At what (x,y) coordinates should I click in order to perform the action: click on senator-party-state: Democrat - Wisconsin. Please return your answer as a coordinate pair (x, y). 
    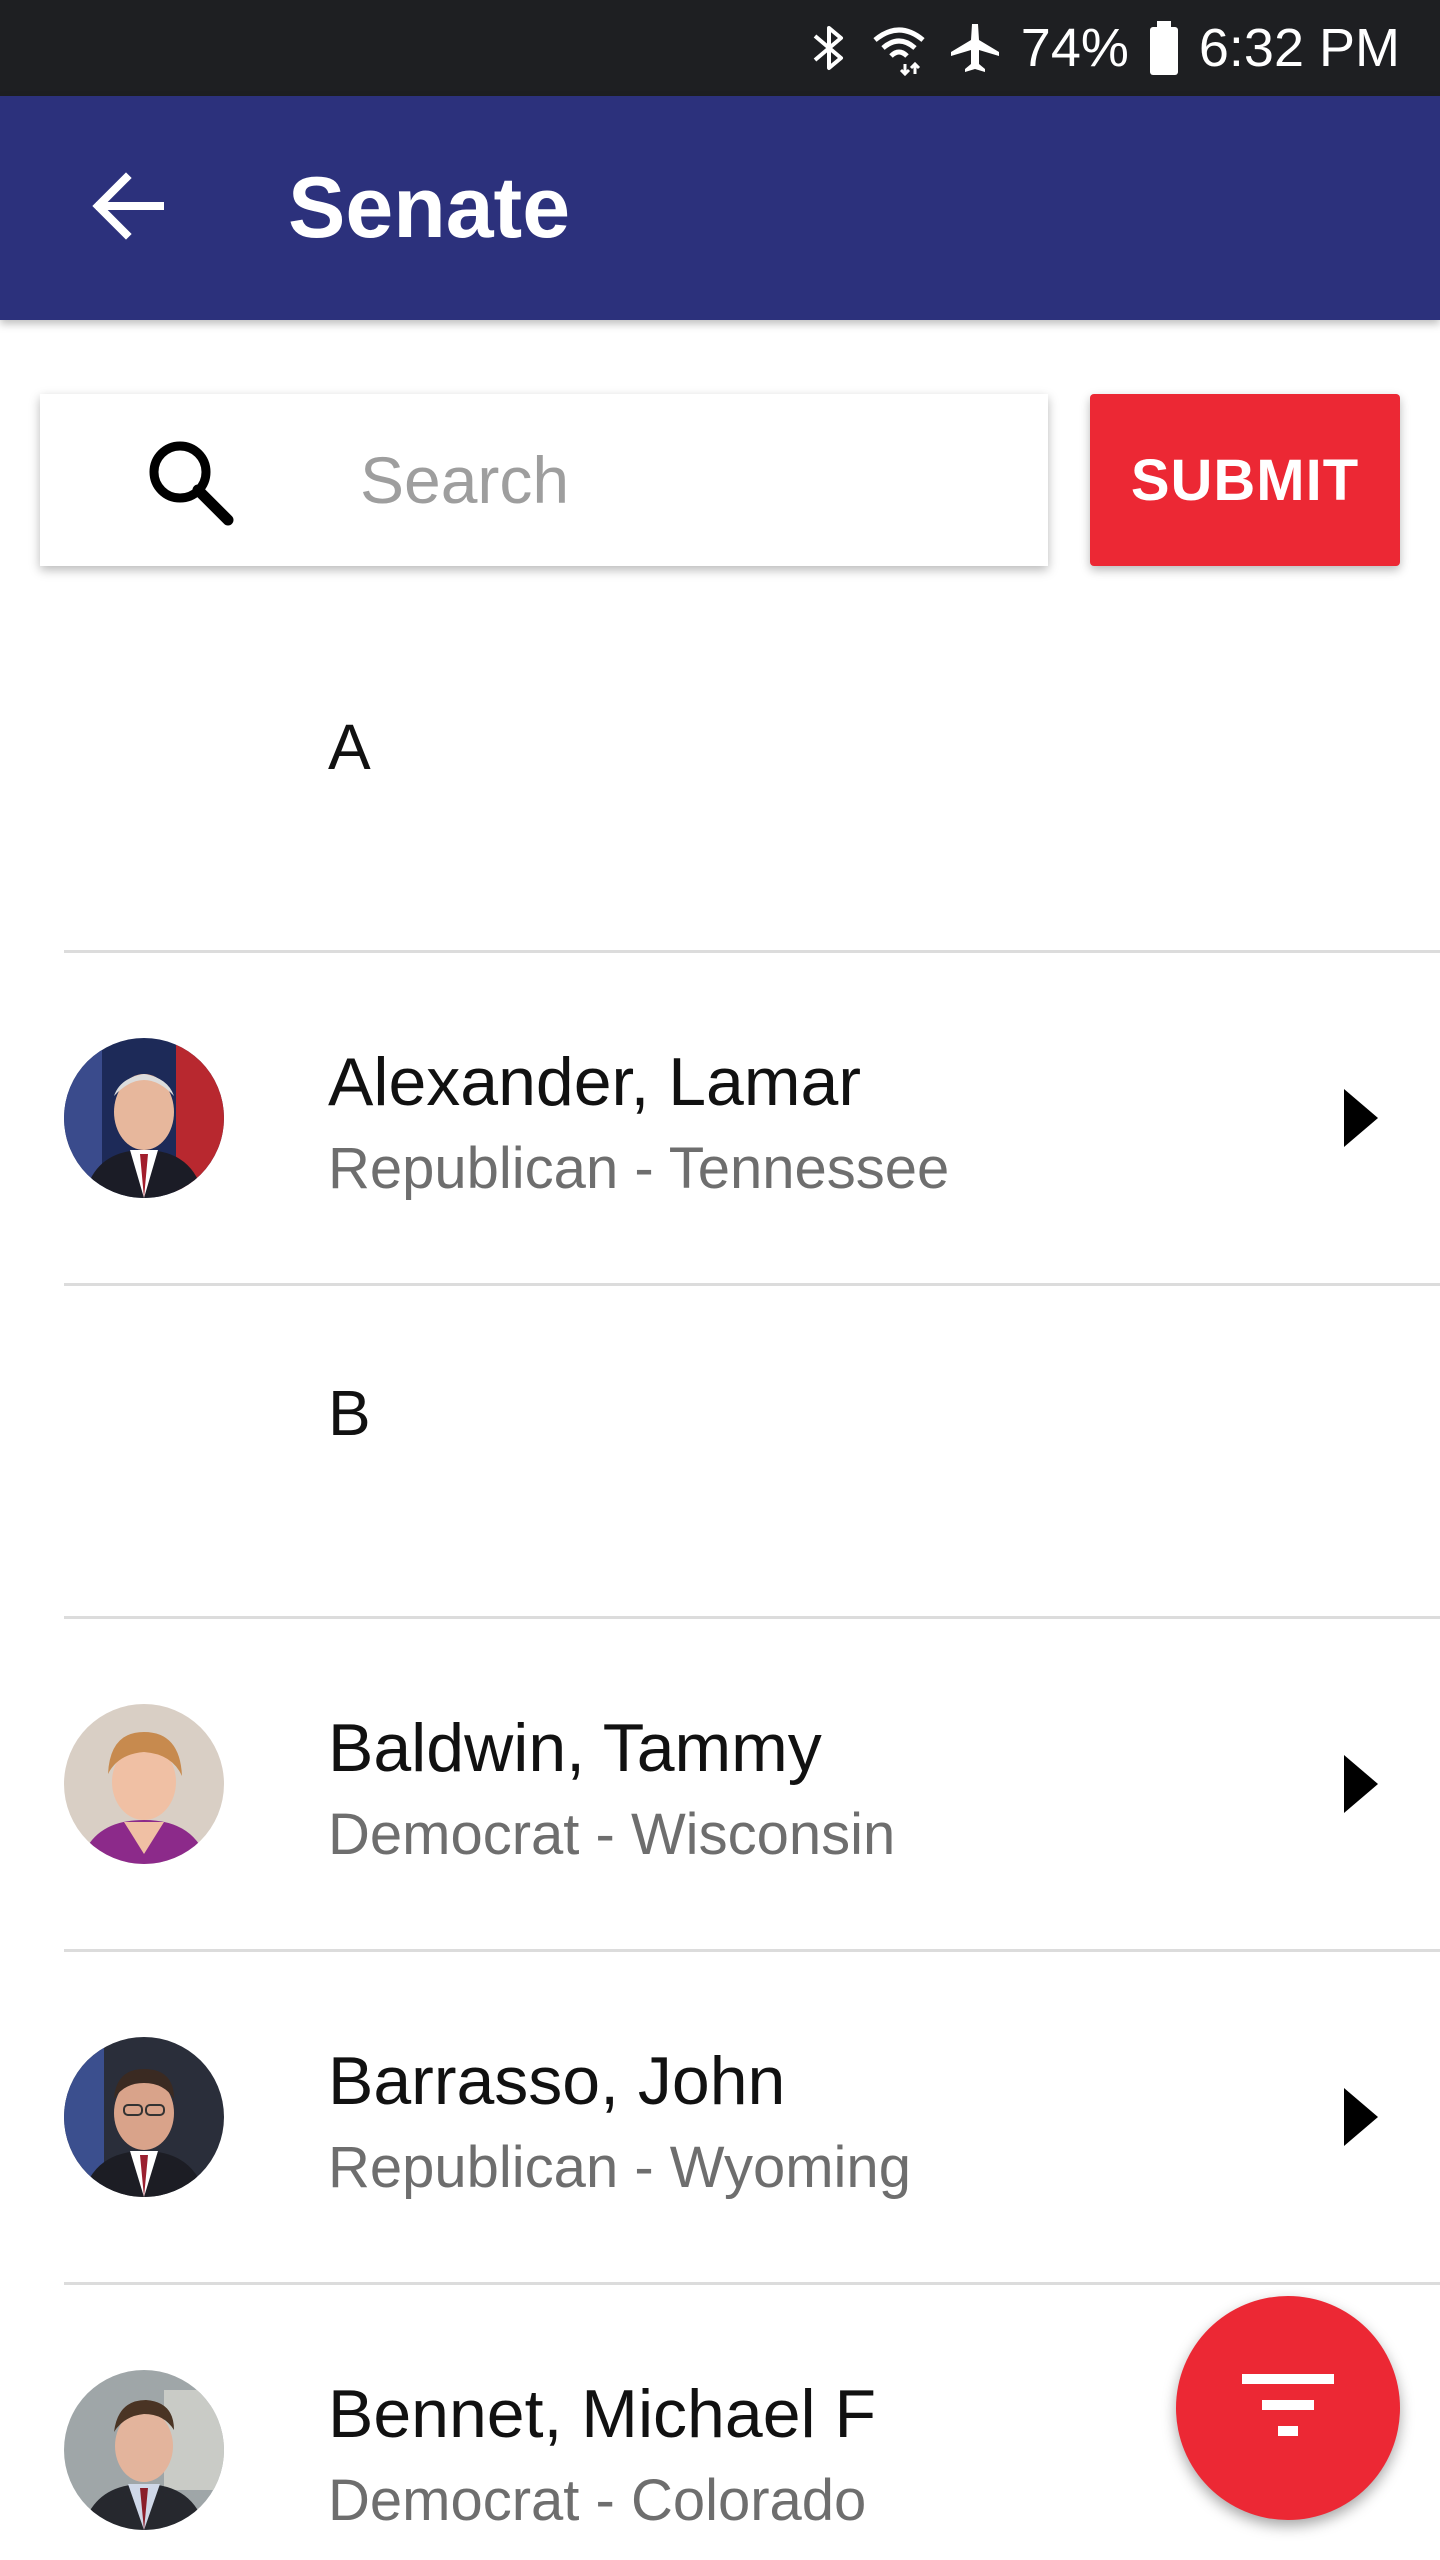
    Looking at the image, I should click on (612, 1834).